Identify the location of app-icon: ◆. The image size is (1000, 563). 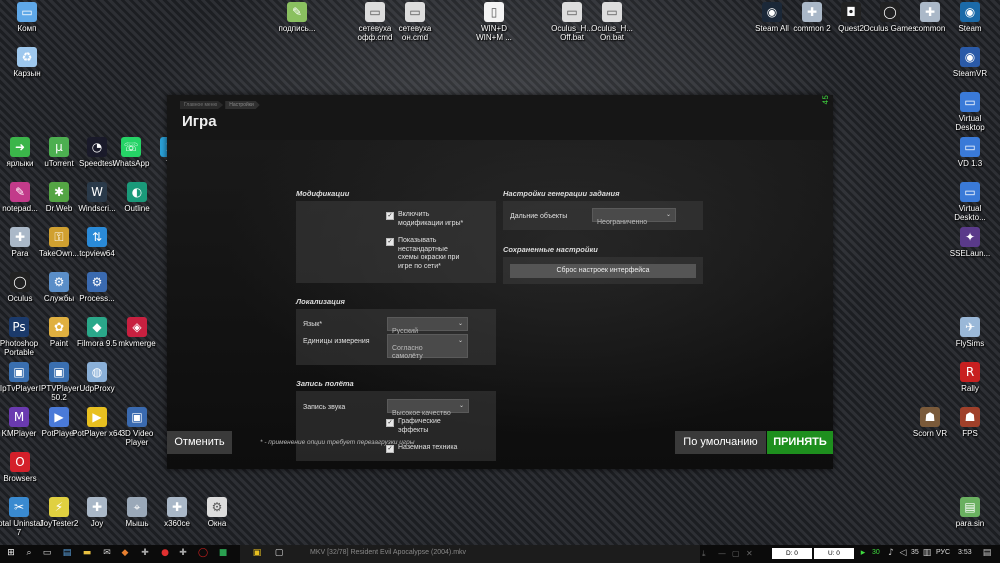
(125, 553).